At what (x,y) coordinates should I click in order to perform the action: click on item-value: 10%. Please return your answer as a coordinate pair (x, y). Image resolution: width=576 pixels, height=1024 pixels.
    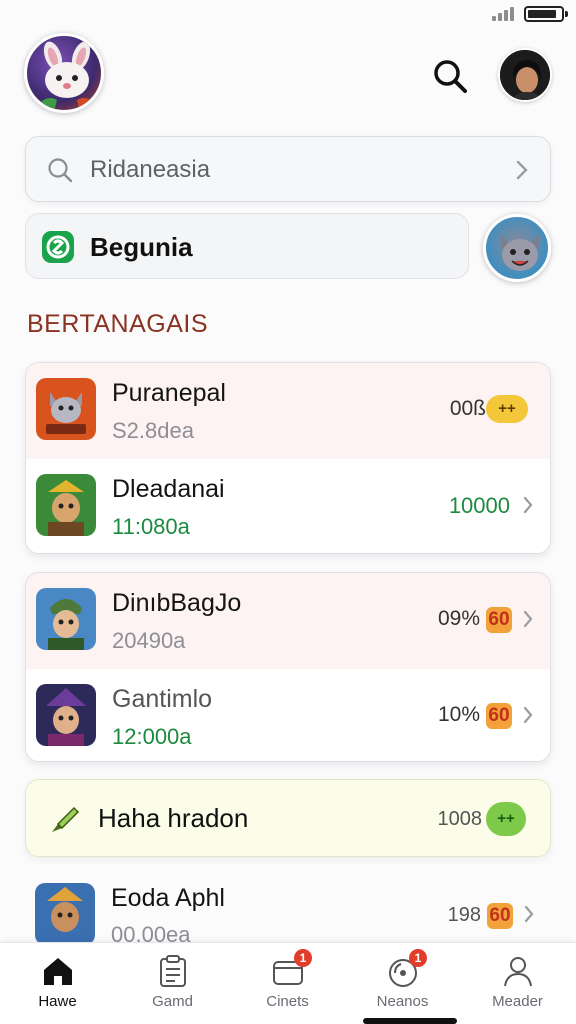
    Looking at the image, I should click on (458, 714).